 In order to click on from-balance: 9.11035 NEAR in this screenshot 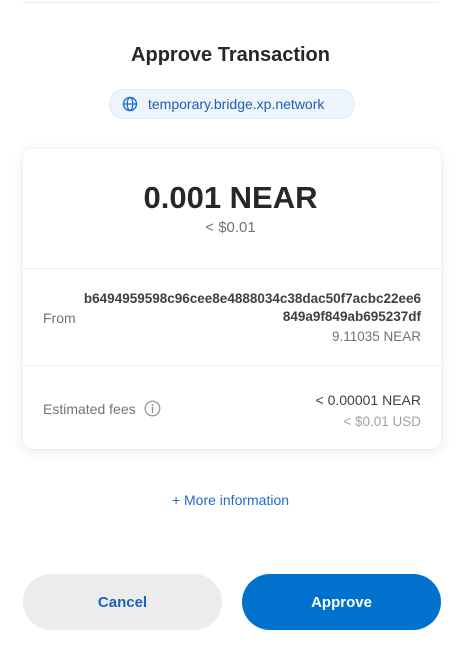, I will do `click(376, 336)`.